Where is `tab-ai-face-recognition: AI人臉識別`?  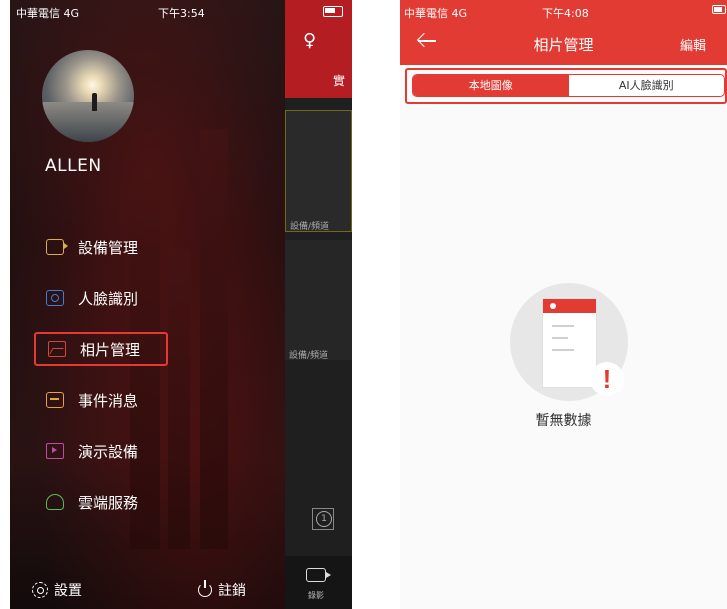 tab-ai-face-recognition: AI人臉識別 is located at coordinates (647, 85).